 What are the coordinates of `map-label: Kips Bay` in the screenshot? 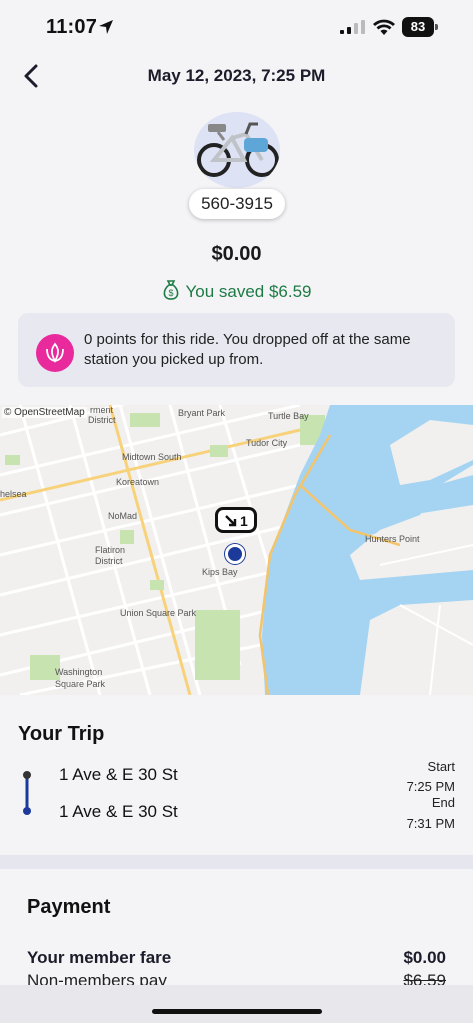 It's located at (220, 572).